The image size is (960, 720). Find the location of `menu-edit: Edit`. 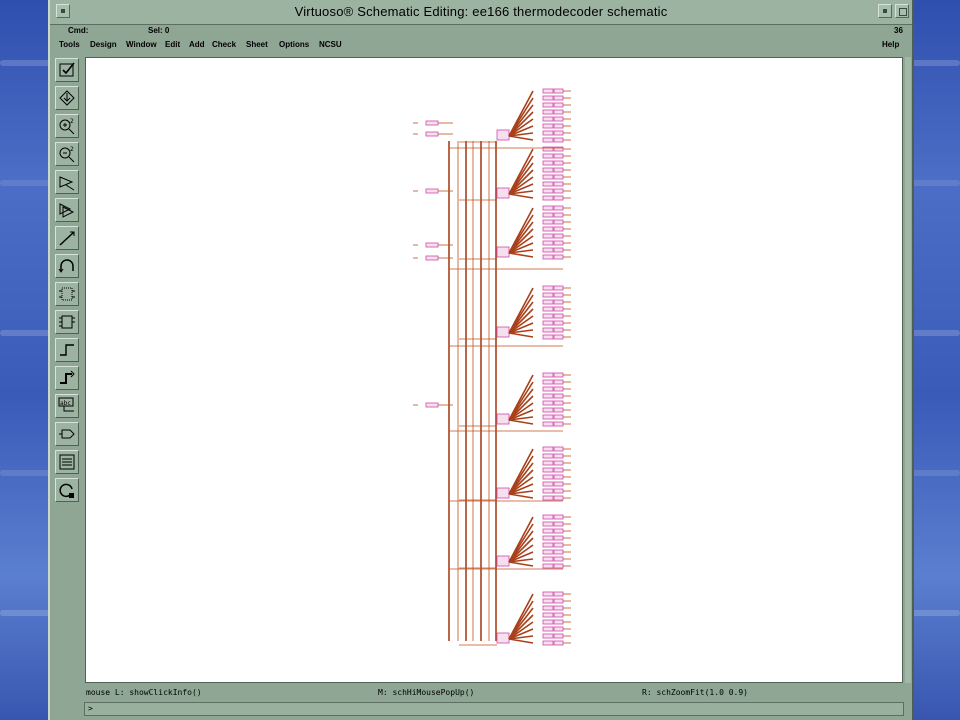

menu-edit: Edit is located at coordinates (172, 44).